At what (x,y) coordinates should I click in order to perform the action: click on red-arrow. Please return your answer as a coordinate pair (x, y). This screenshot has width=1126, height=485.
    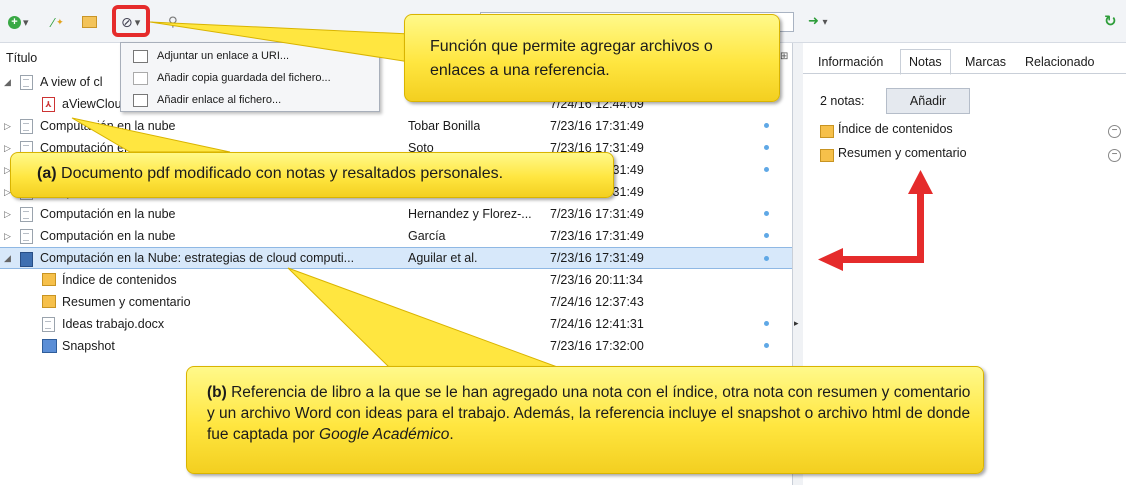
    Looking at the image, I should click on (875, 220).